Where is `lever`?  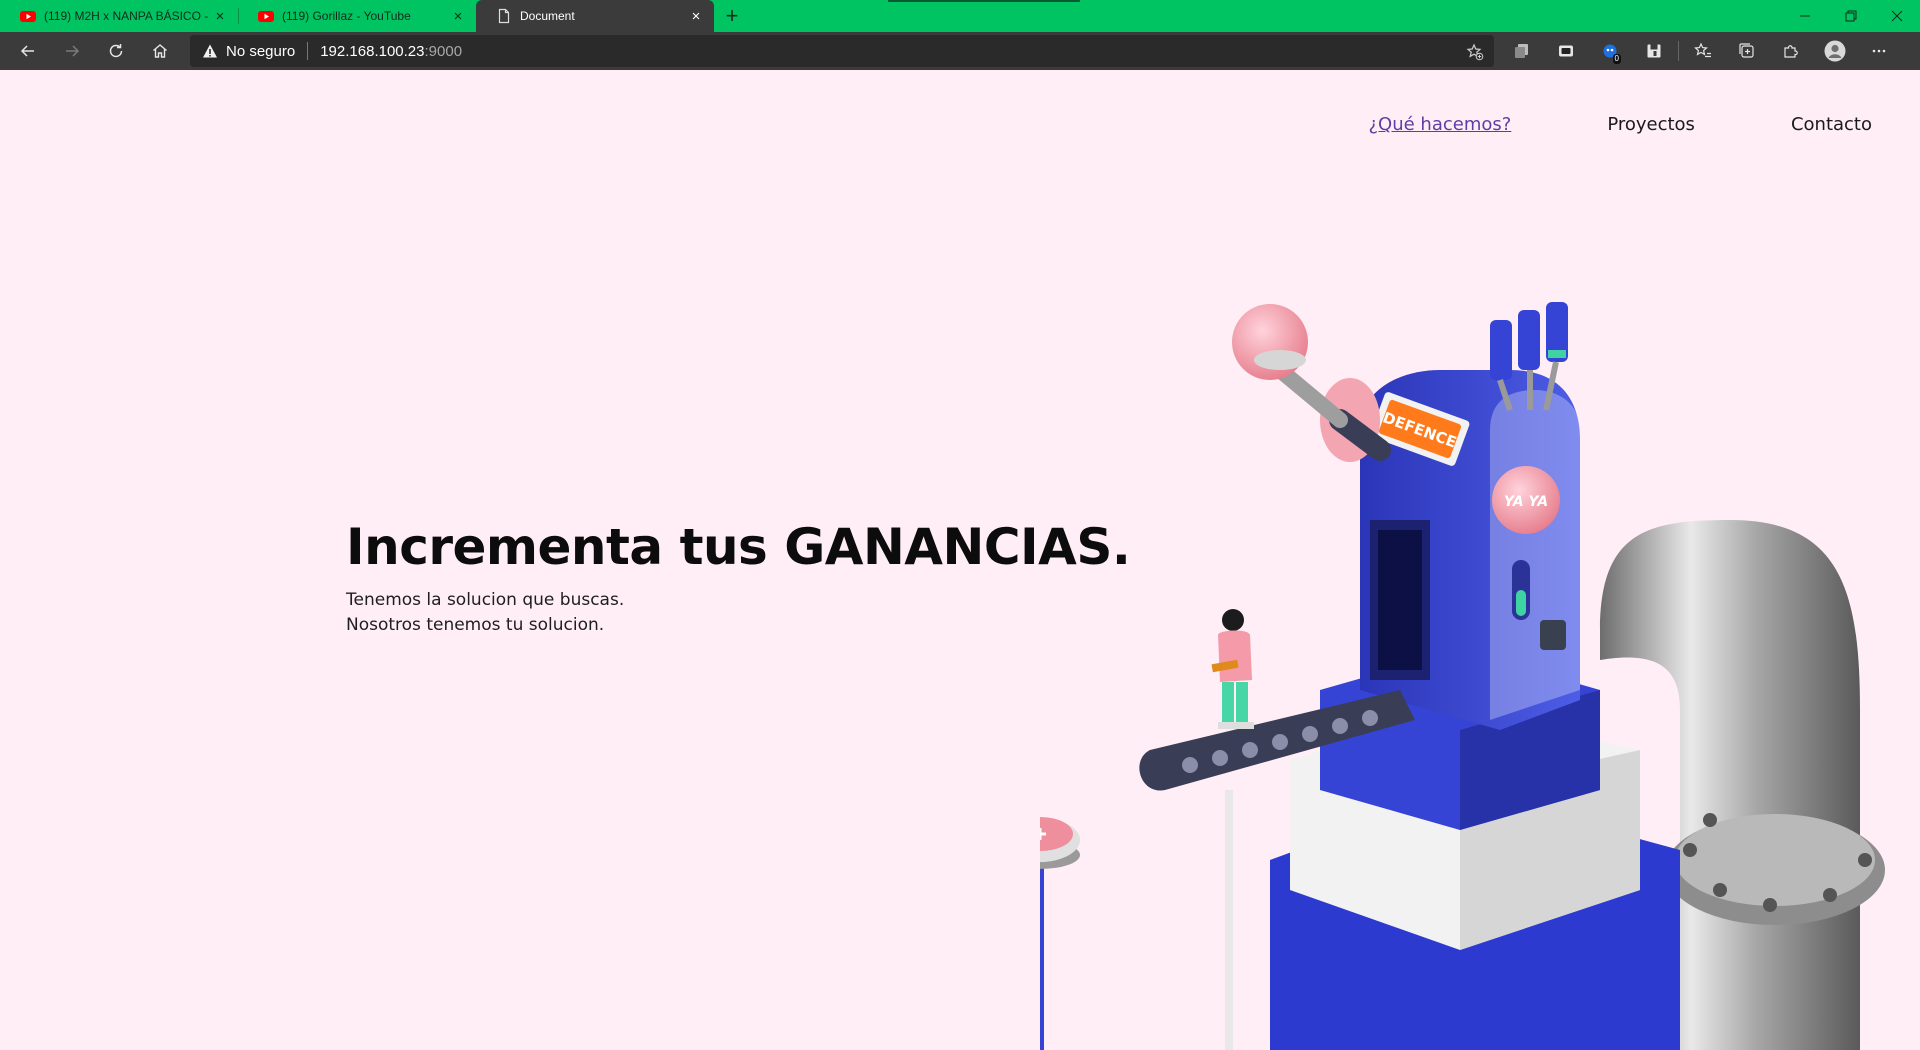 lever is located at coordinates (1311, 383).